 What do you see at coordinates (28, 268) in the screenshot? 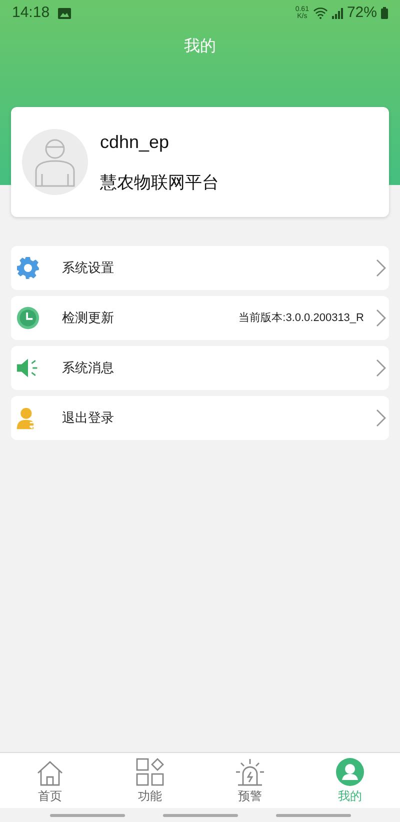
I see `gear-icon` at bounding box center [28, 268].